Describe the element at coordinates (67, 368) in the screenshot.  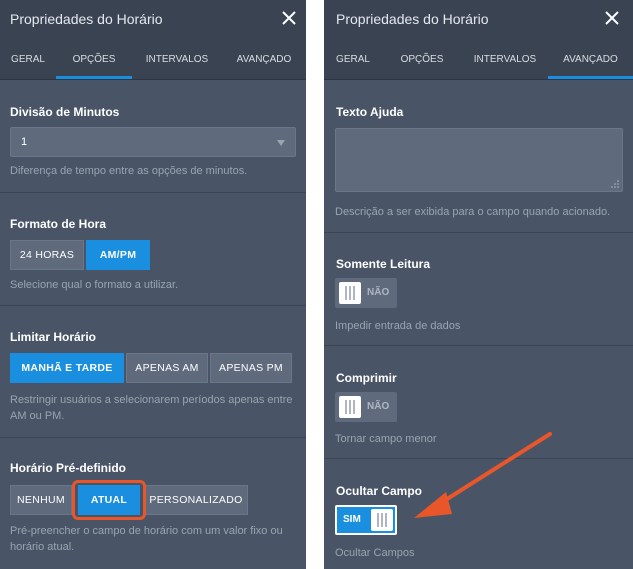
I see `limit-time-morning-afternoon-button: MANHÃ E TARDE` at that location.